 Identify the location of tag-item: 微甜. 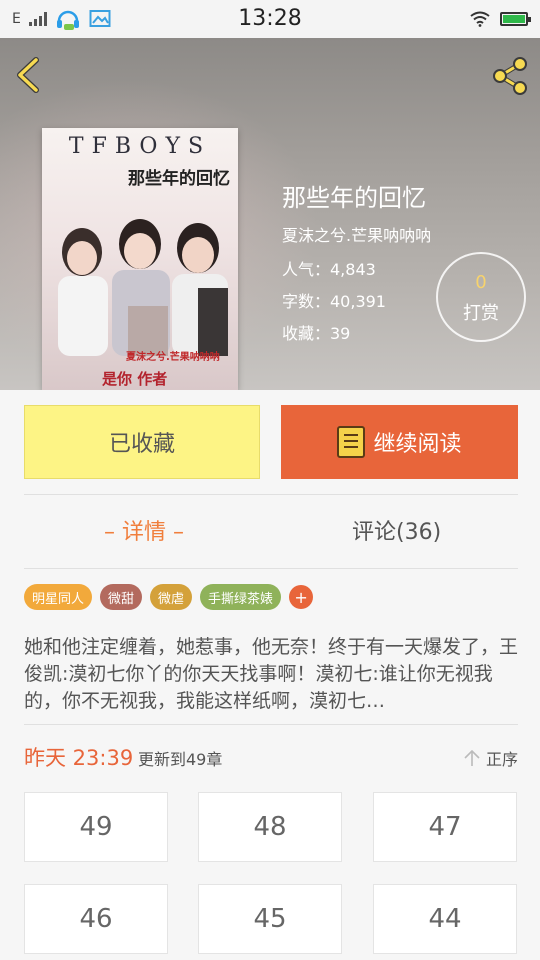
(121, 597).